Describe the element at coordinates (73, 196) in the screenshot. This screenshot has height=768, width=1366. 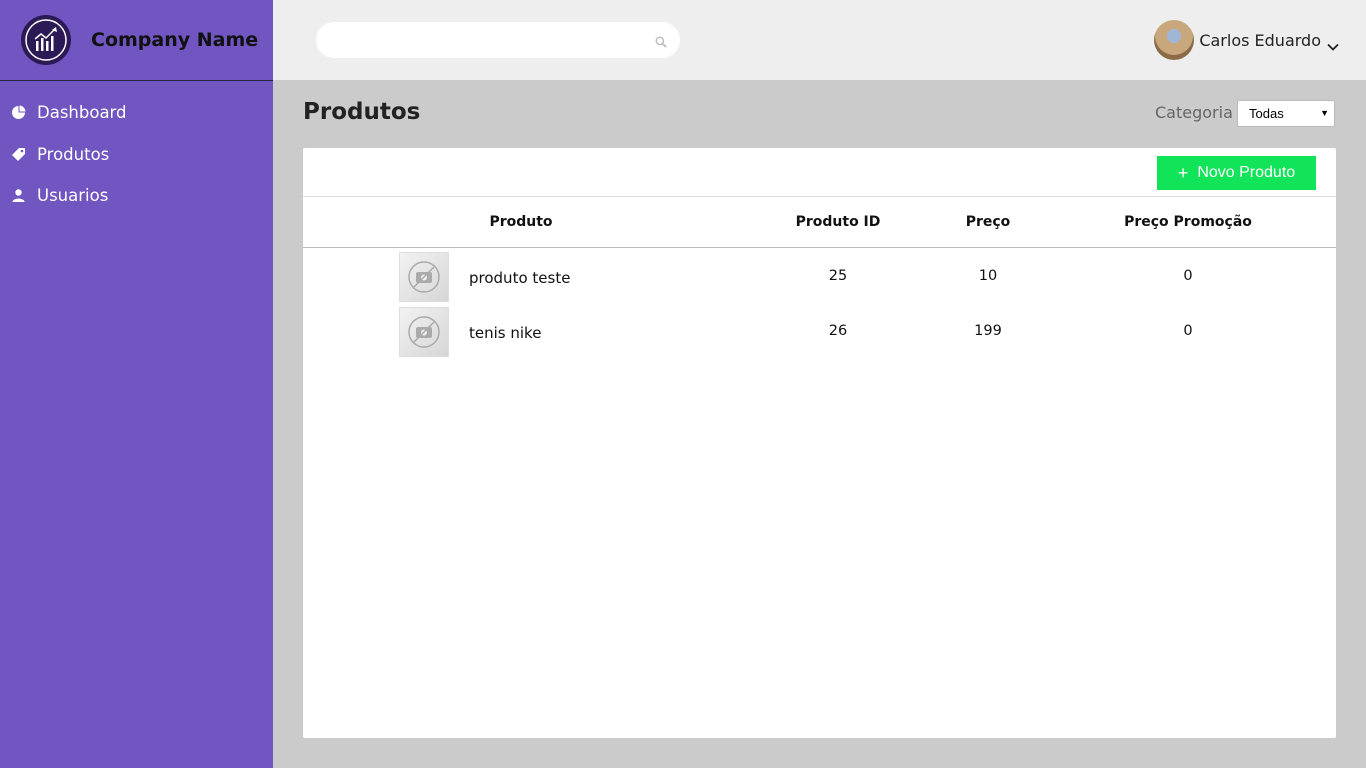
I see `sidebar-item-label: Usuarios` at that location.